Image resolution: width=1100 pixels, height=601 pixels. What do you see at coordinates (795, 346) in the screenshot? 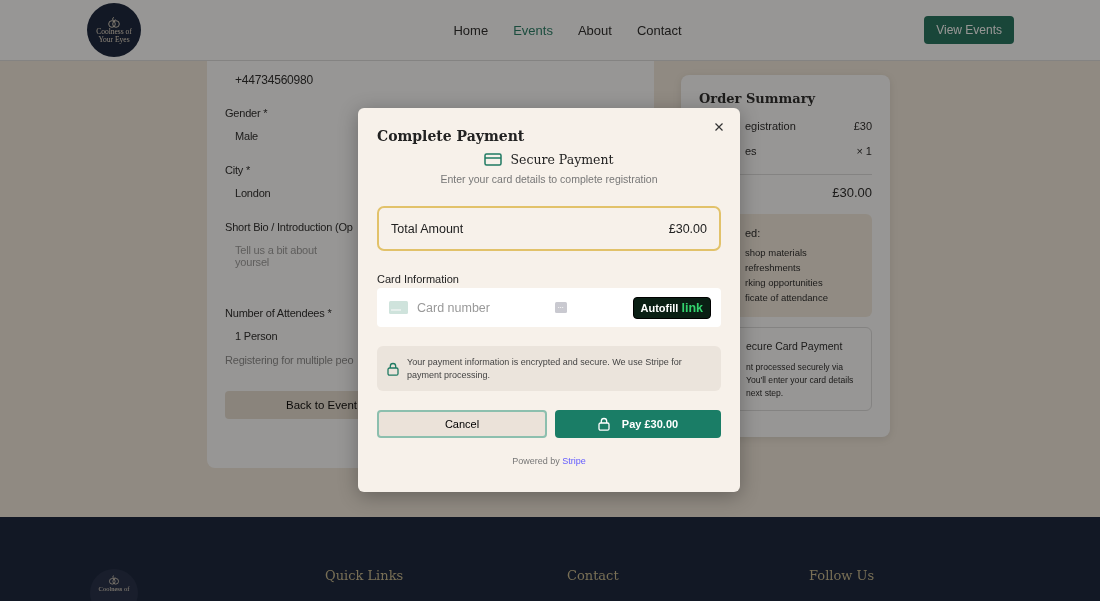
I see `secure-title: ecure Card Payment` at bounding box center [795, 346].